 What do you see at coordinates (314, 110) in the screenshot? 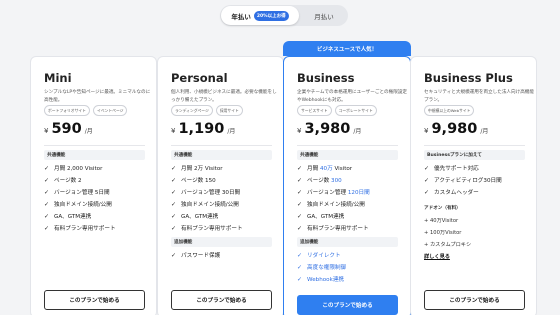
I see `plan-tag: サービスサイト` at bounding box center [314, 110].